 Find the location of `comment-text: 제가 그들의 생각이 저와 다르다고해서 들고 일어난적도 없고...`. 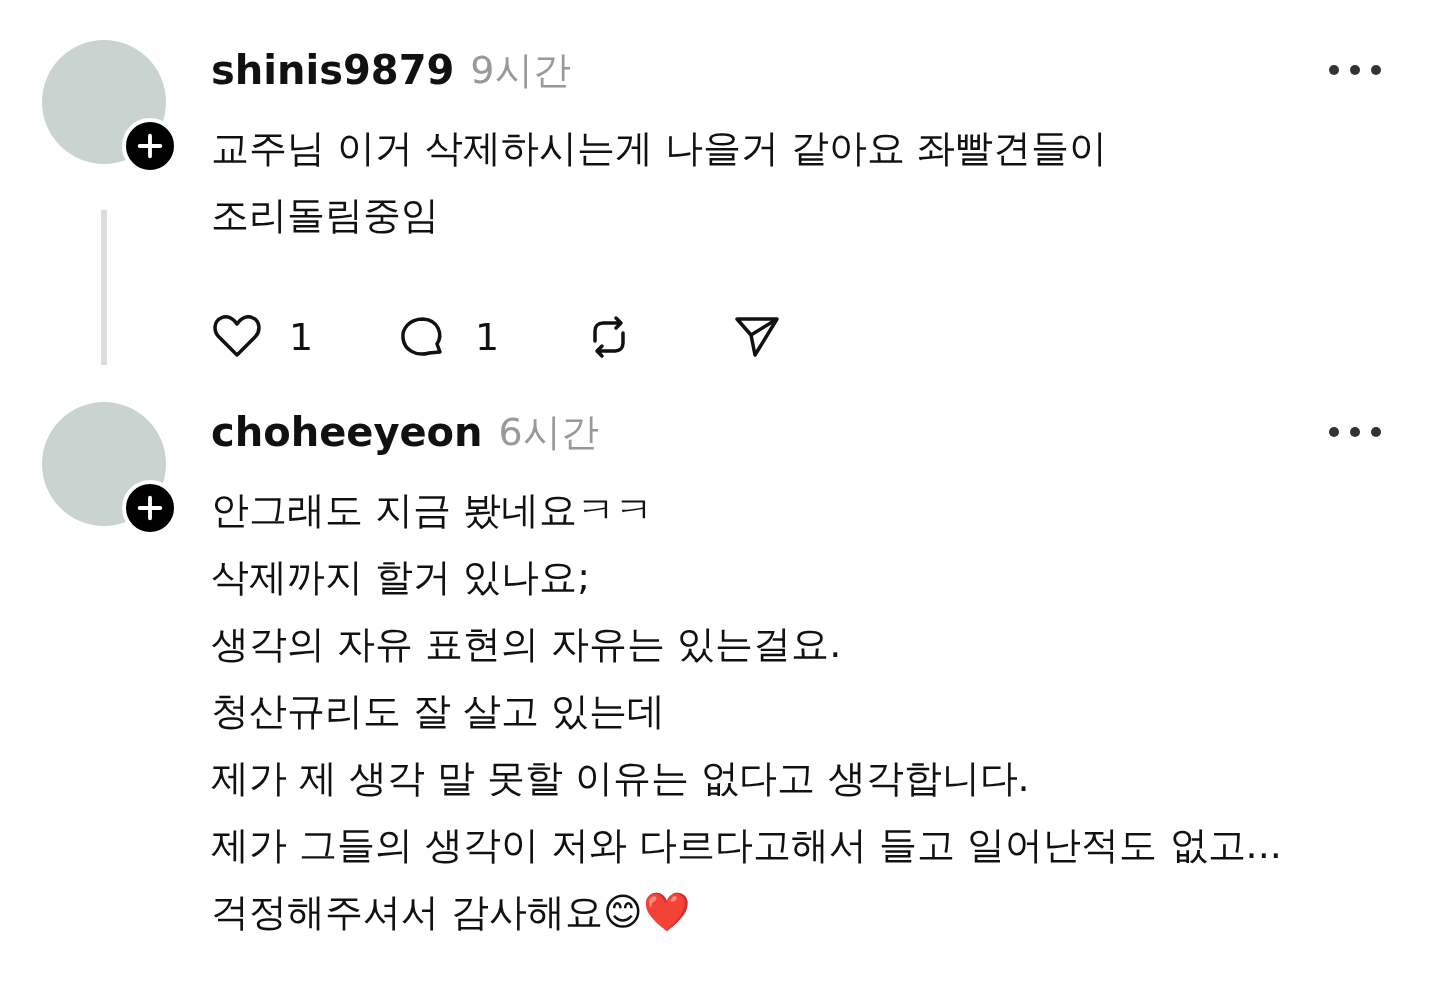

comment-text: 제가 그들의 생각이 저와 다르다고해서 들고 일어난적도 없고... is located at coordinates (747, 845).